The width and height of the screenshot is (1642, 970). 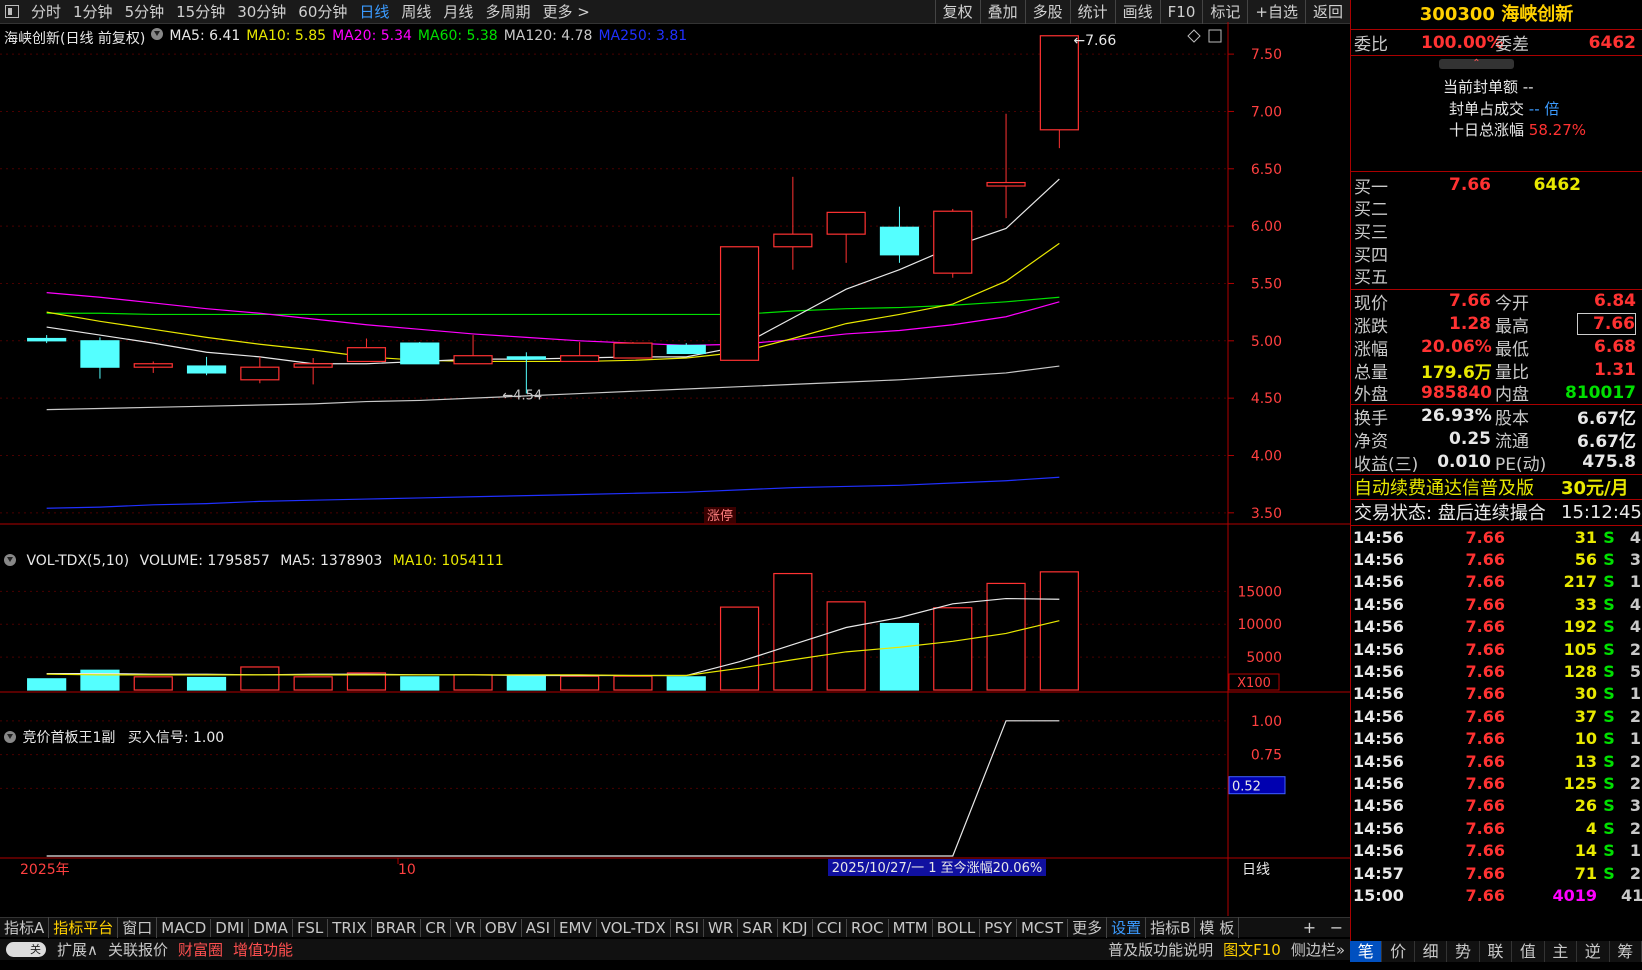 What do you see at coordinates (1252, 949) in the screenshot?
I see `bottom-item-5: 图文F10` at bounding box center [1252, 949].